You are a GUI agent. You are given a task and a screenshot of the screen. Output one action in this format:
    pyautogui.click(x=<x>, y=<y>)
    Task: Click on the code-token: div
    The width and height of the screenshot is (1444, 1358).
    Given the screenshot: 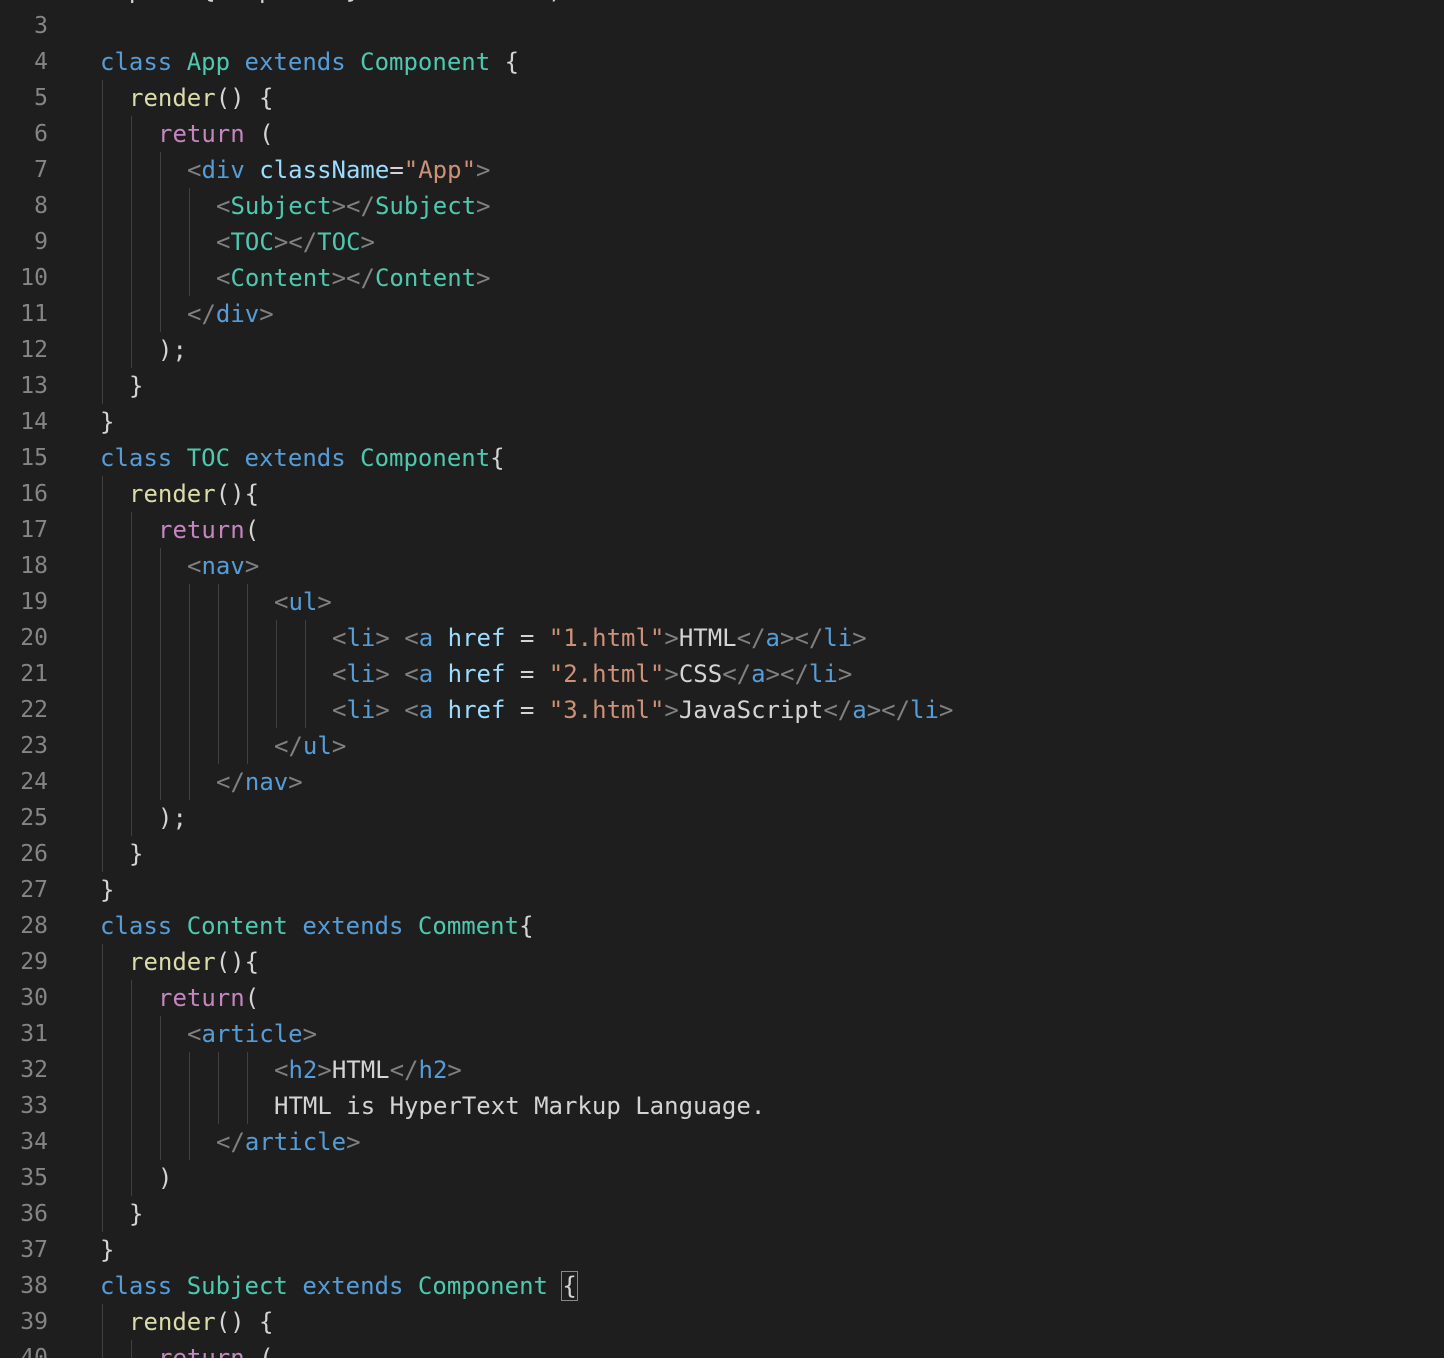 What is the action you would take?
    pyautogui.click(x=223, y=170)
    